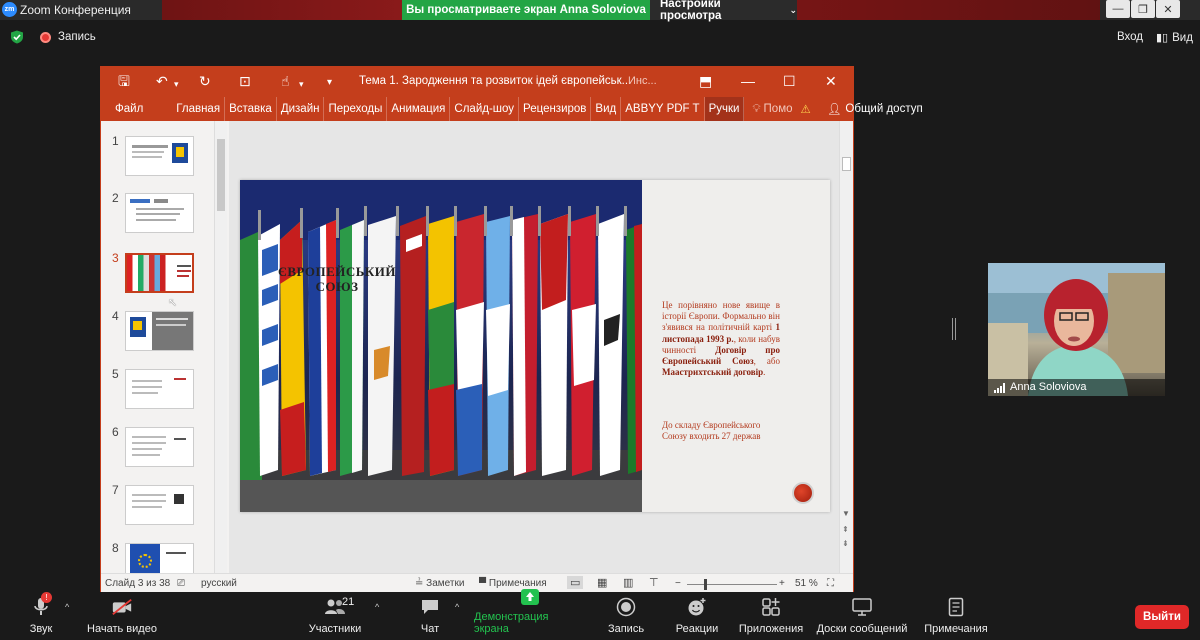 The height and width of the screenshot is (640, 1200). What do you see at coordinates (419, 109) in the screenshot?
I see `tab-animation: Анимация` at bounding box center [419, 109].